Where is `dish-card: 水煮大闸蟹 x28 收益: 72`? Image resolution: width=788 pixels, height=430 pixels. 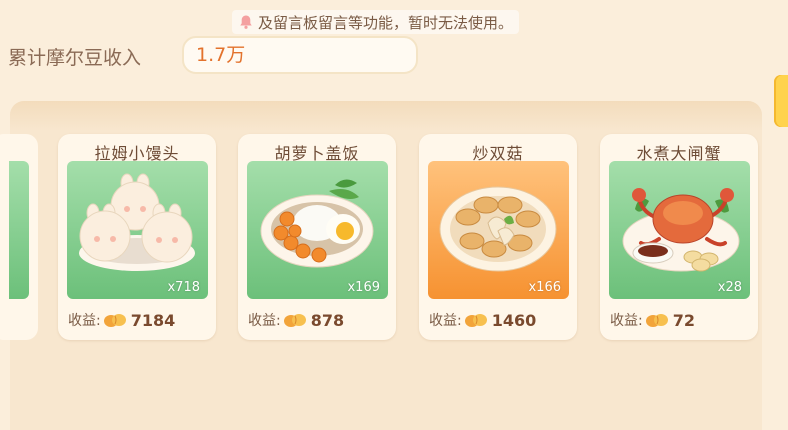
dish-card: 水煮大闸蟹 x28 收益: 72 is located at coordinates (679, 237).